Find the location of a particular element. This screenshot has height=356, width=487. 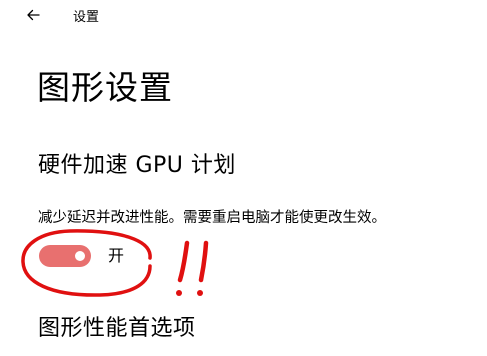

back-button is located at coordinates (33, 15).